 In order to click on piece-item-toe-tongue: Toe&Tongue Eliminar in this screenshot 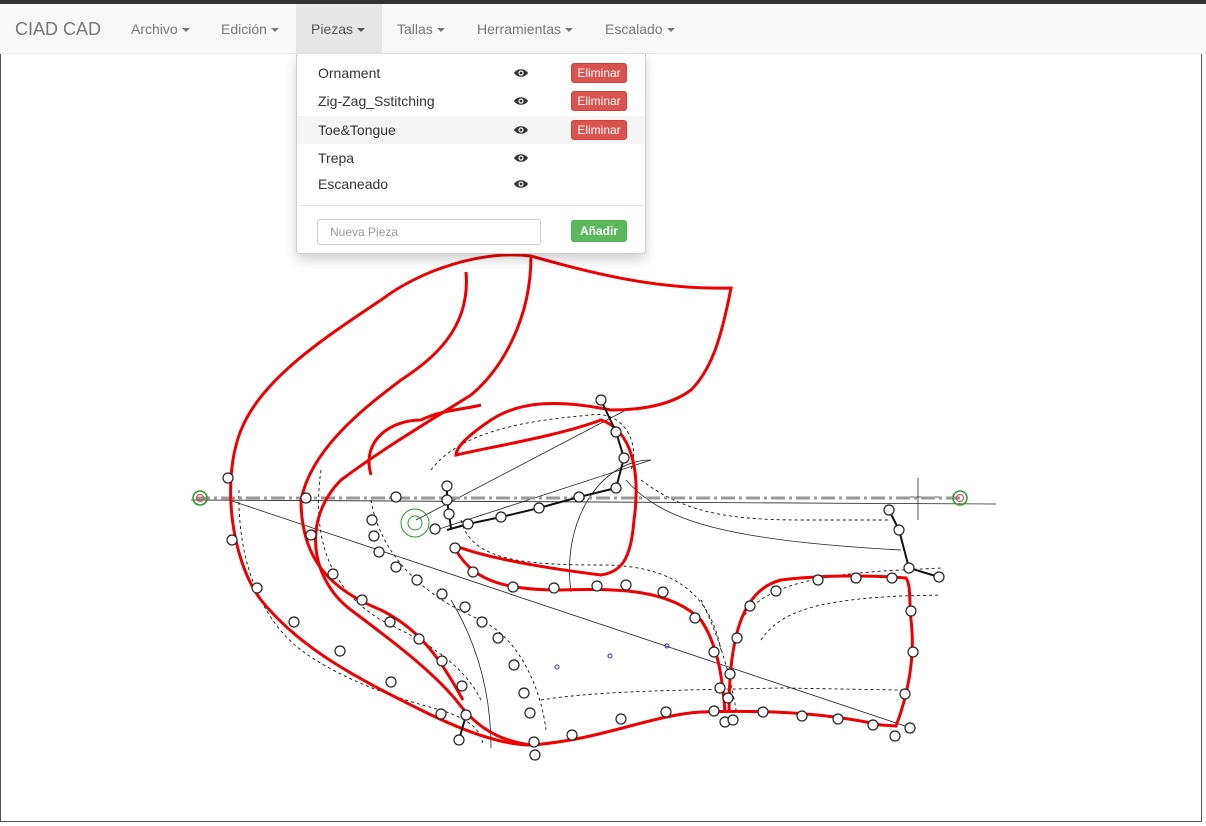, I will do `click(471, 130)`.